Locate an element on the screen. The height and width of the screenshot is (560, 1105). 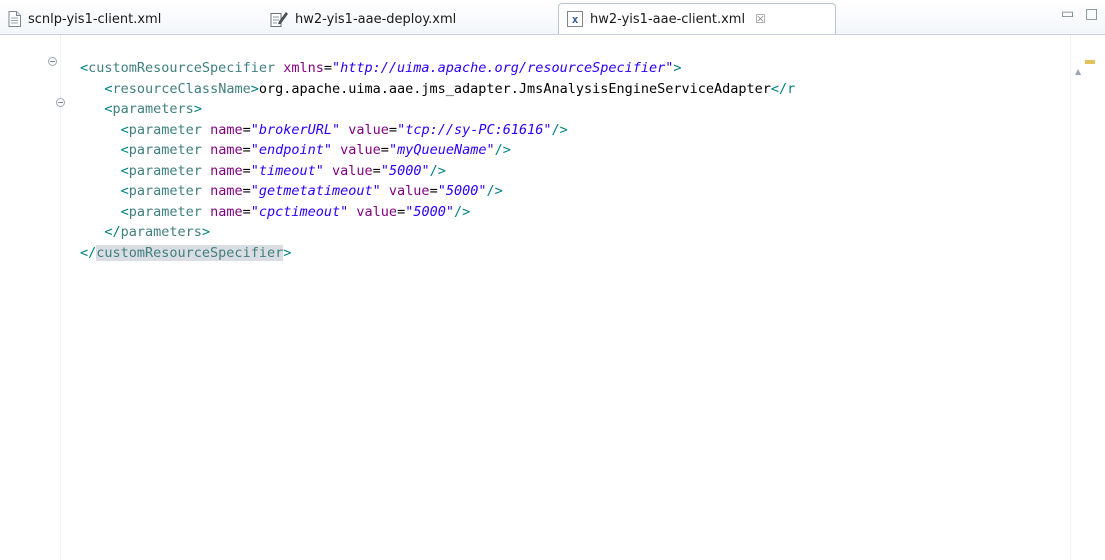
tab-hw2-yis1-aae-client: x hw2-yis1-aae-client.xml ☒ is located at coordinates (697, 18).